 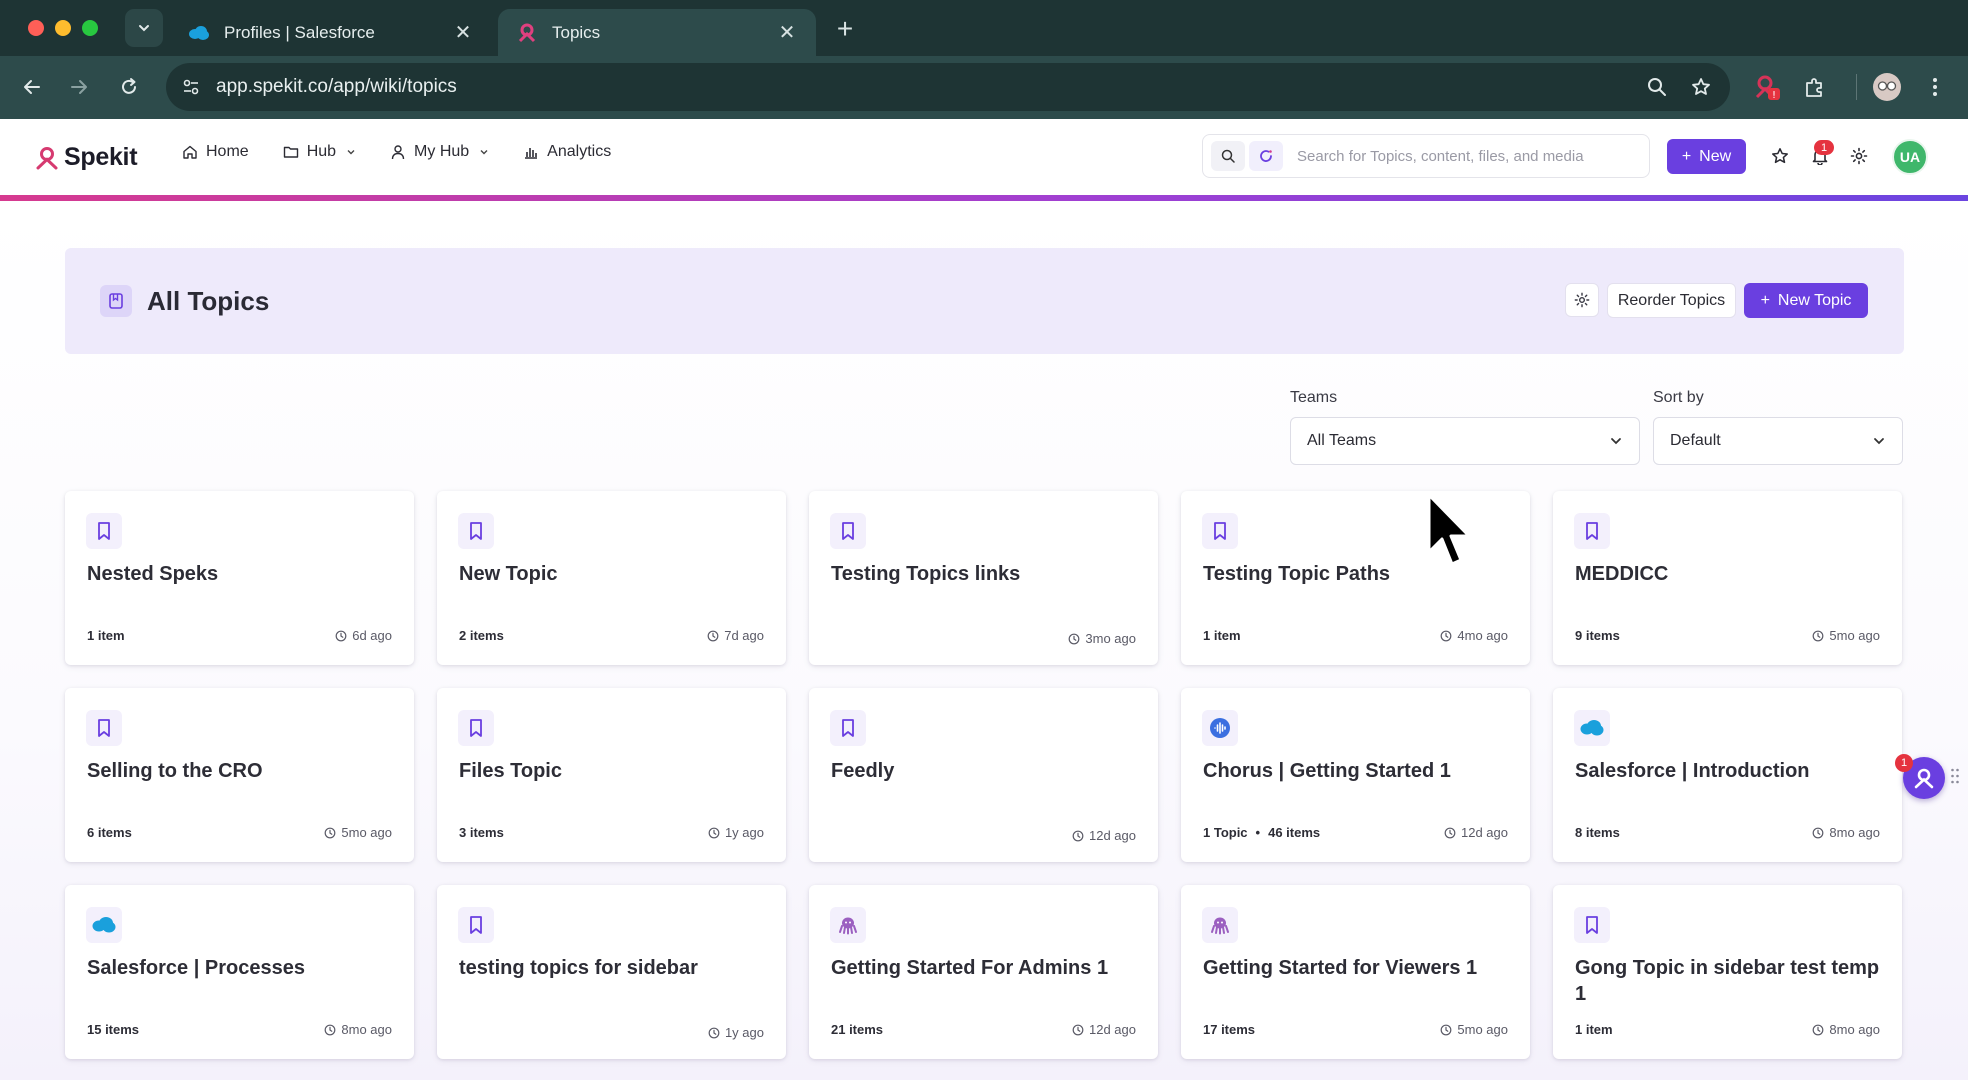 I want to click on ai-search-icon, so click(x=1266, y=156).